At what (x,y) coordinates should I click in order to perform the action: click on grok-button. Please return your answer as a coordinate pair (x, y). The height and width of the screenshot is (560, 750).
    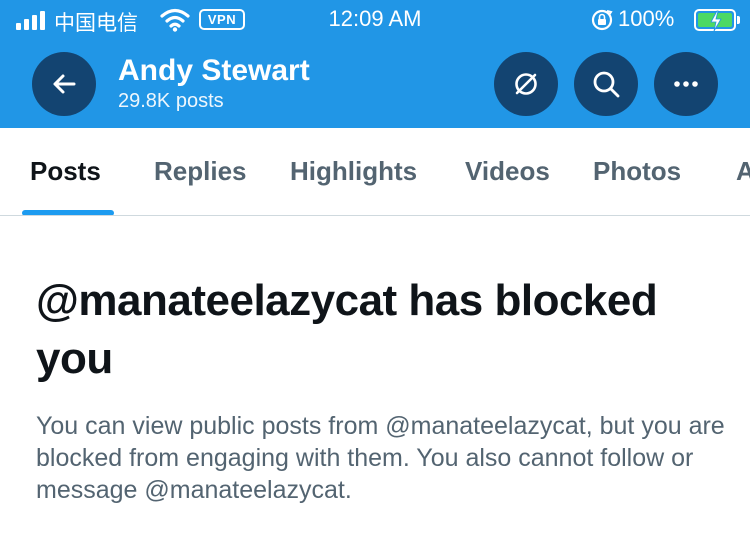
    Looking at the image, I should click on (526, 84).